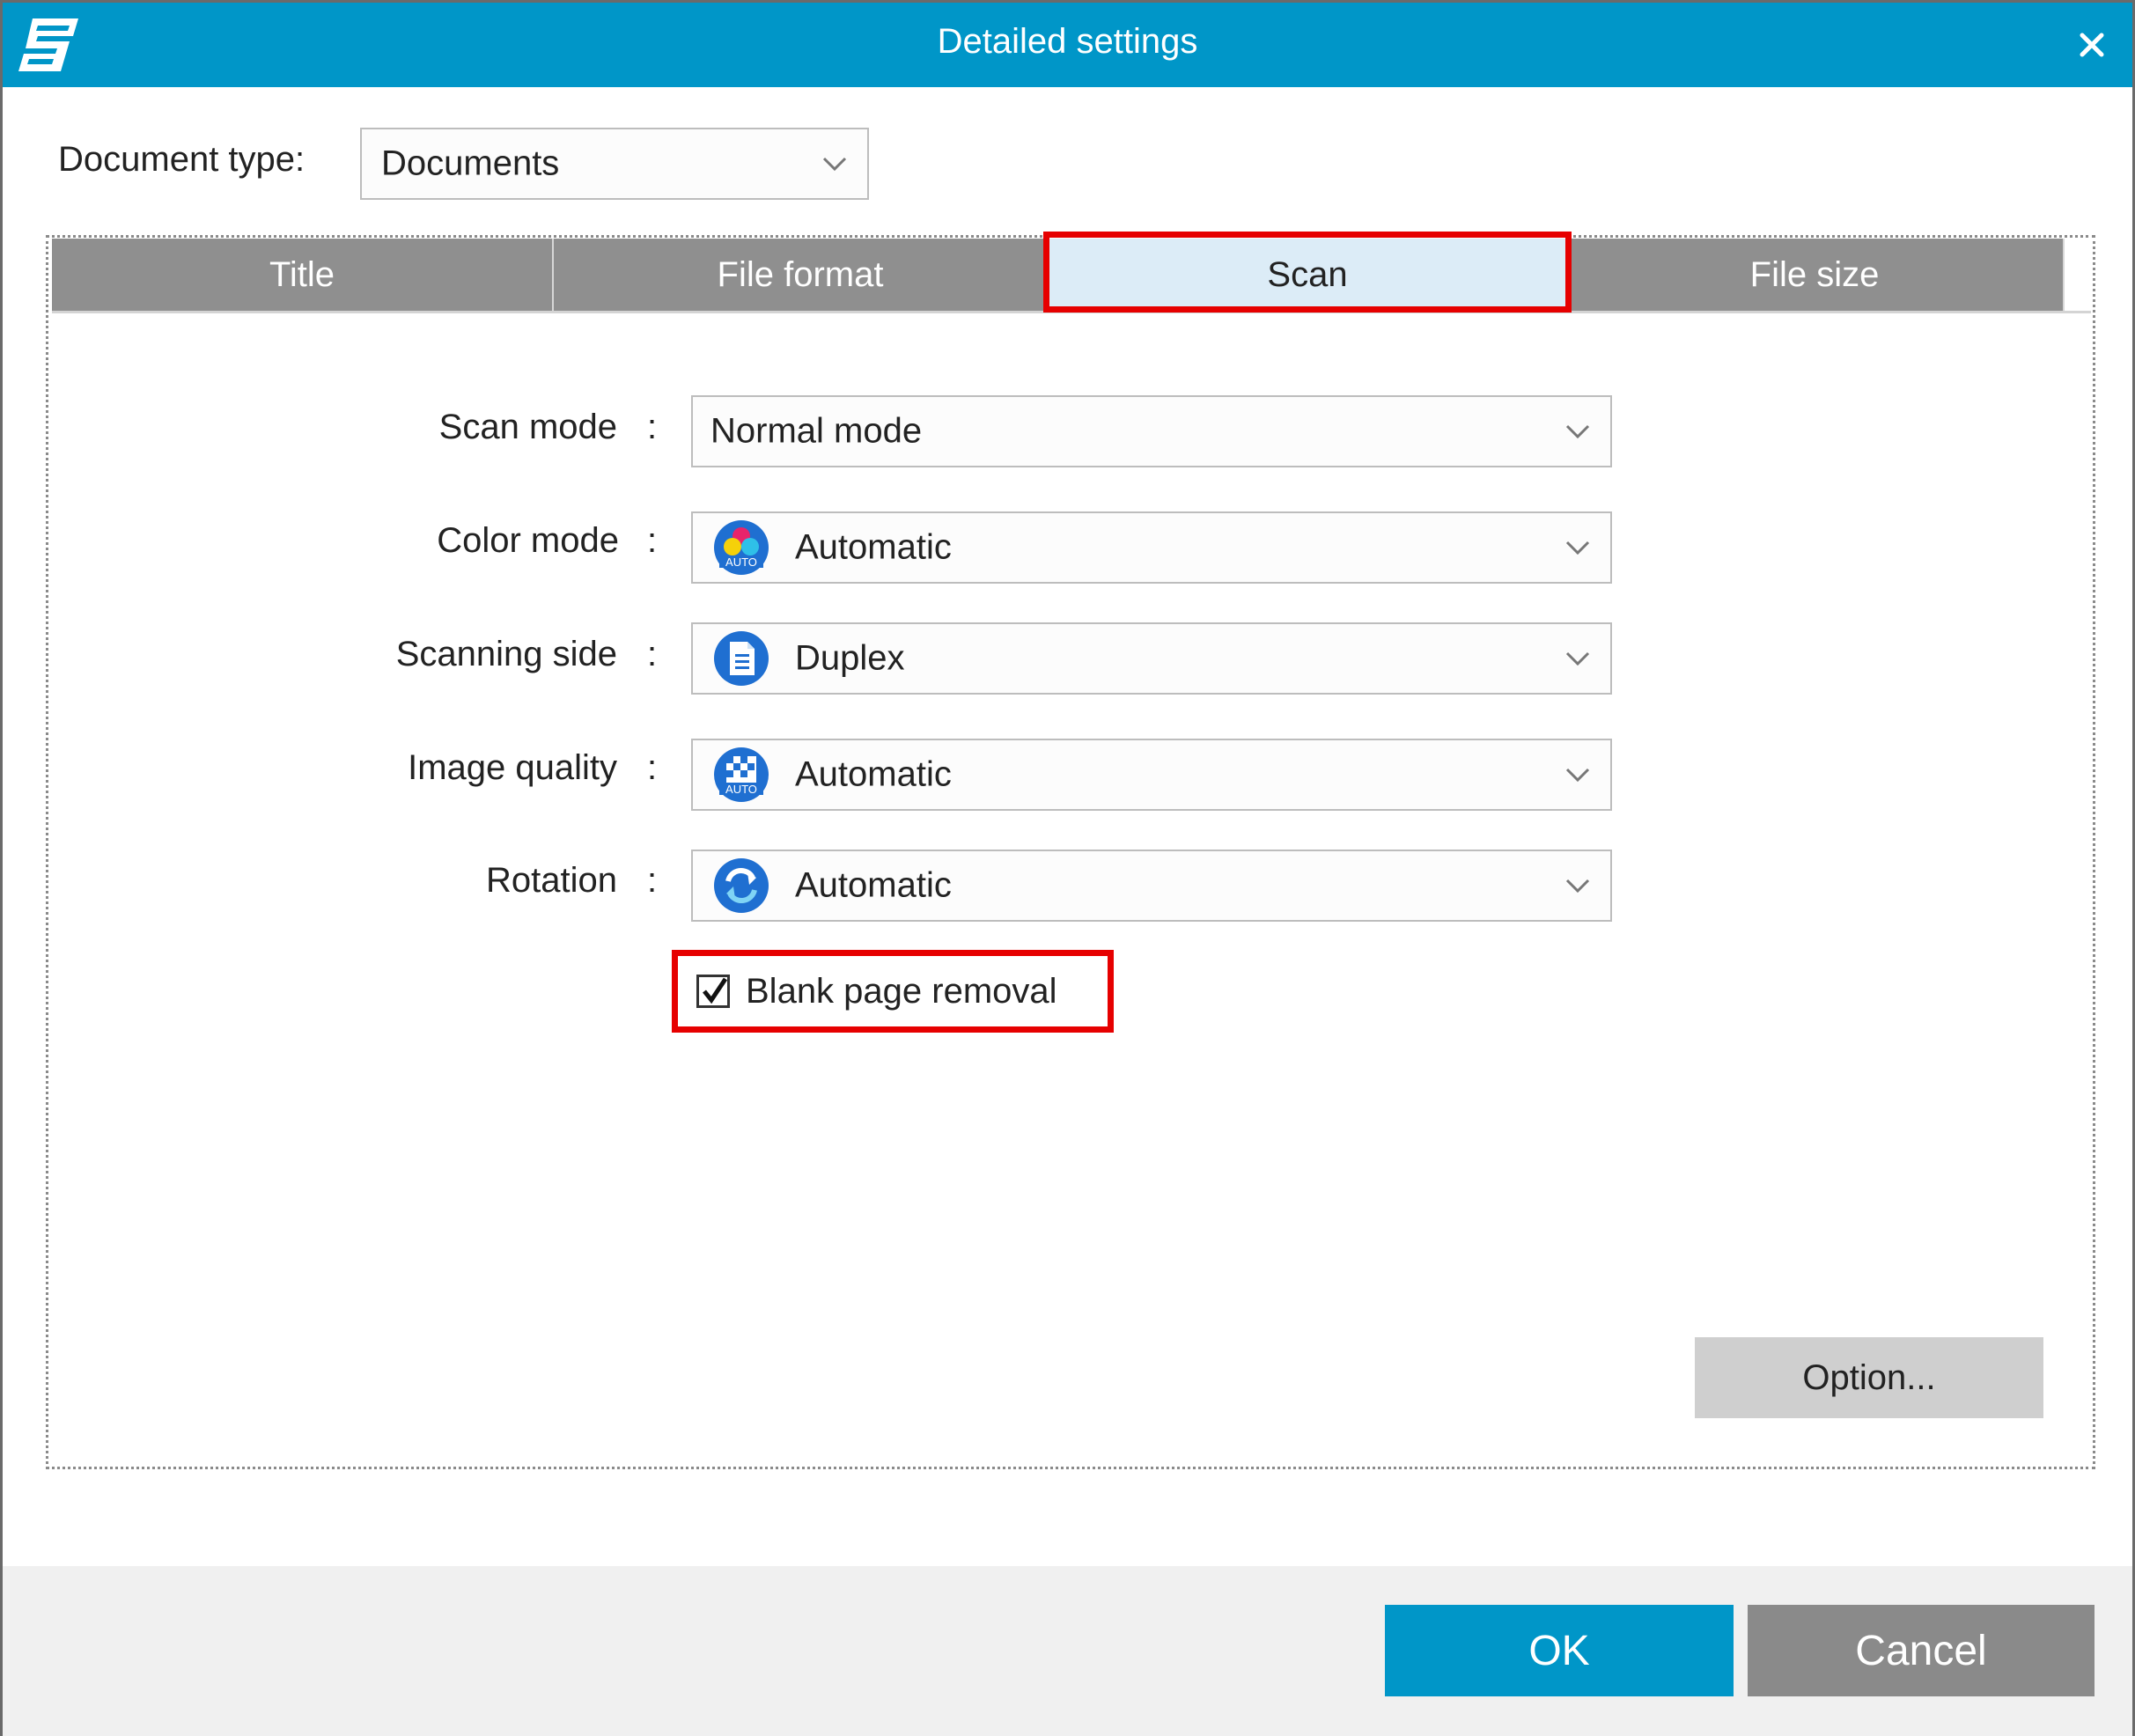  I want to click on title-bar: Detailed settings, so click(1067, 45).